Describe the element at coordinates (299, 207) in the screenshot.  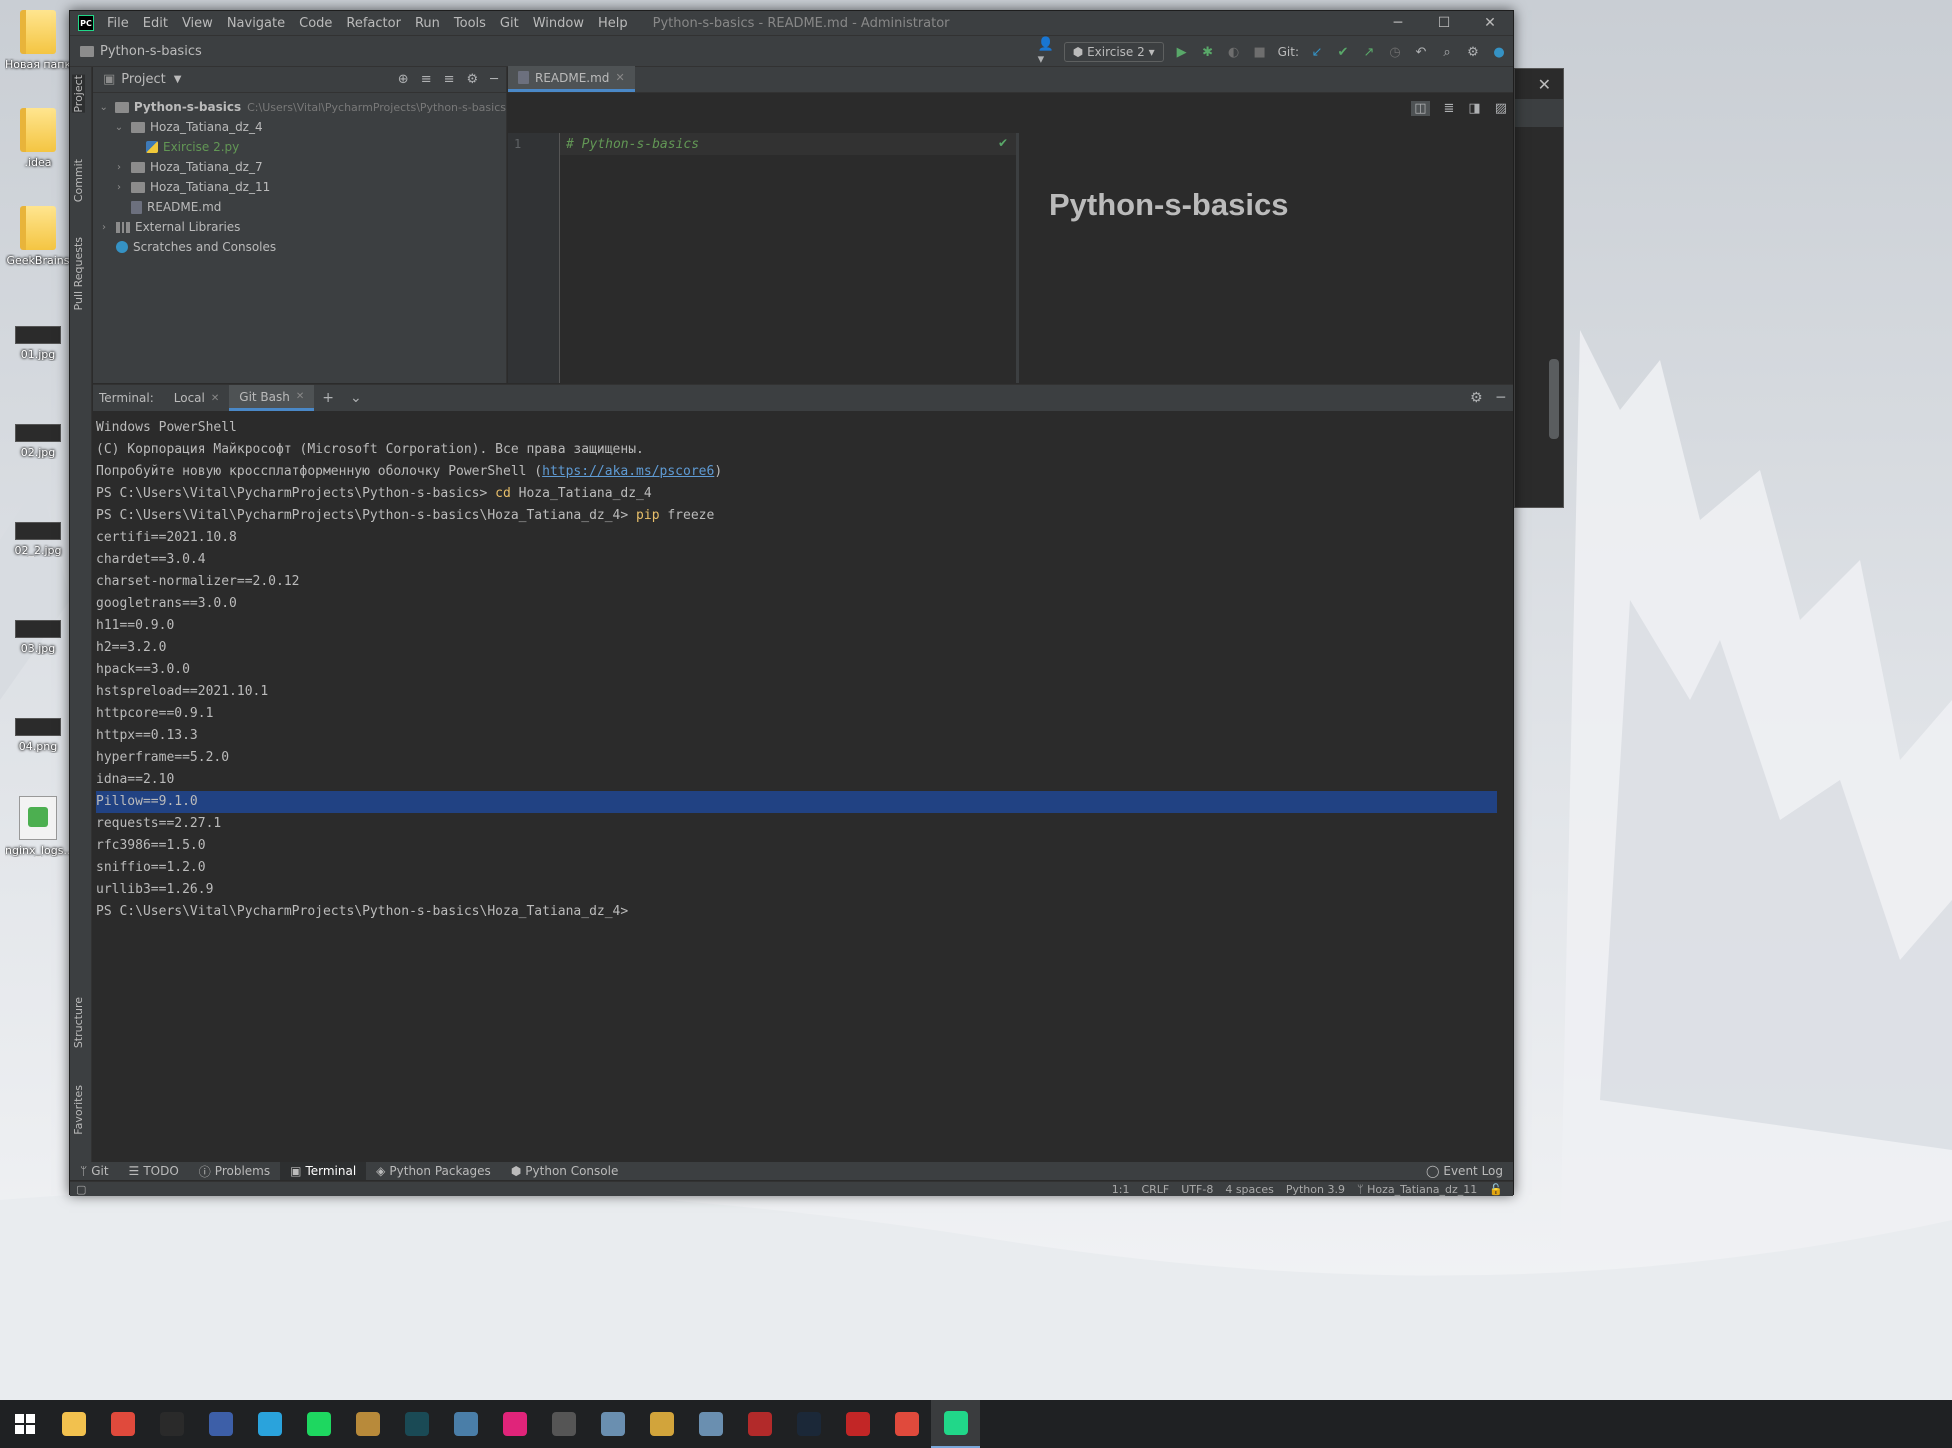
I see `tree-item: README.md` at that location.